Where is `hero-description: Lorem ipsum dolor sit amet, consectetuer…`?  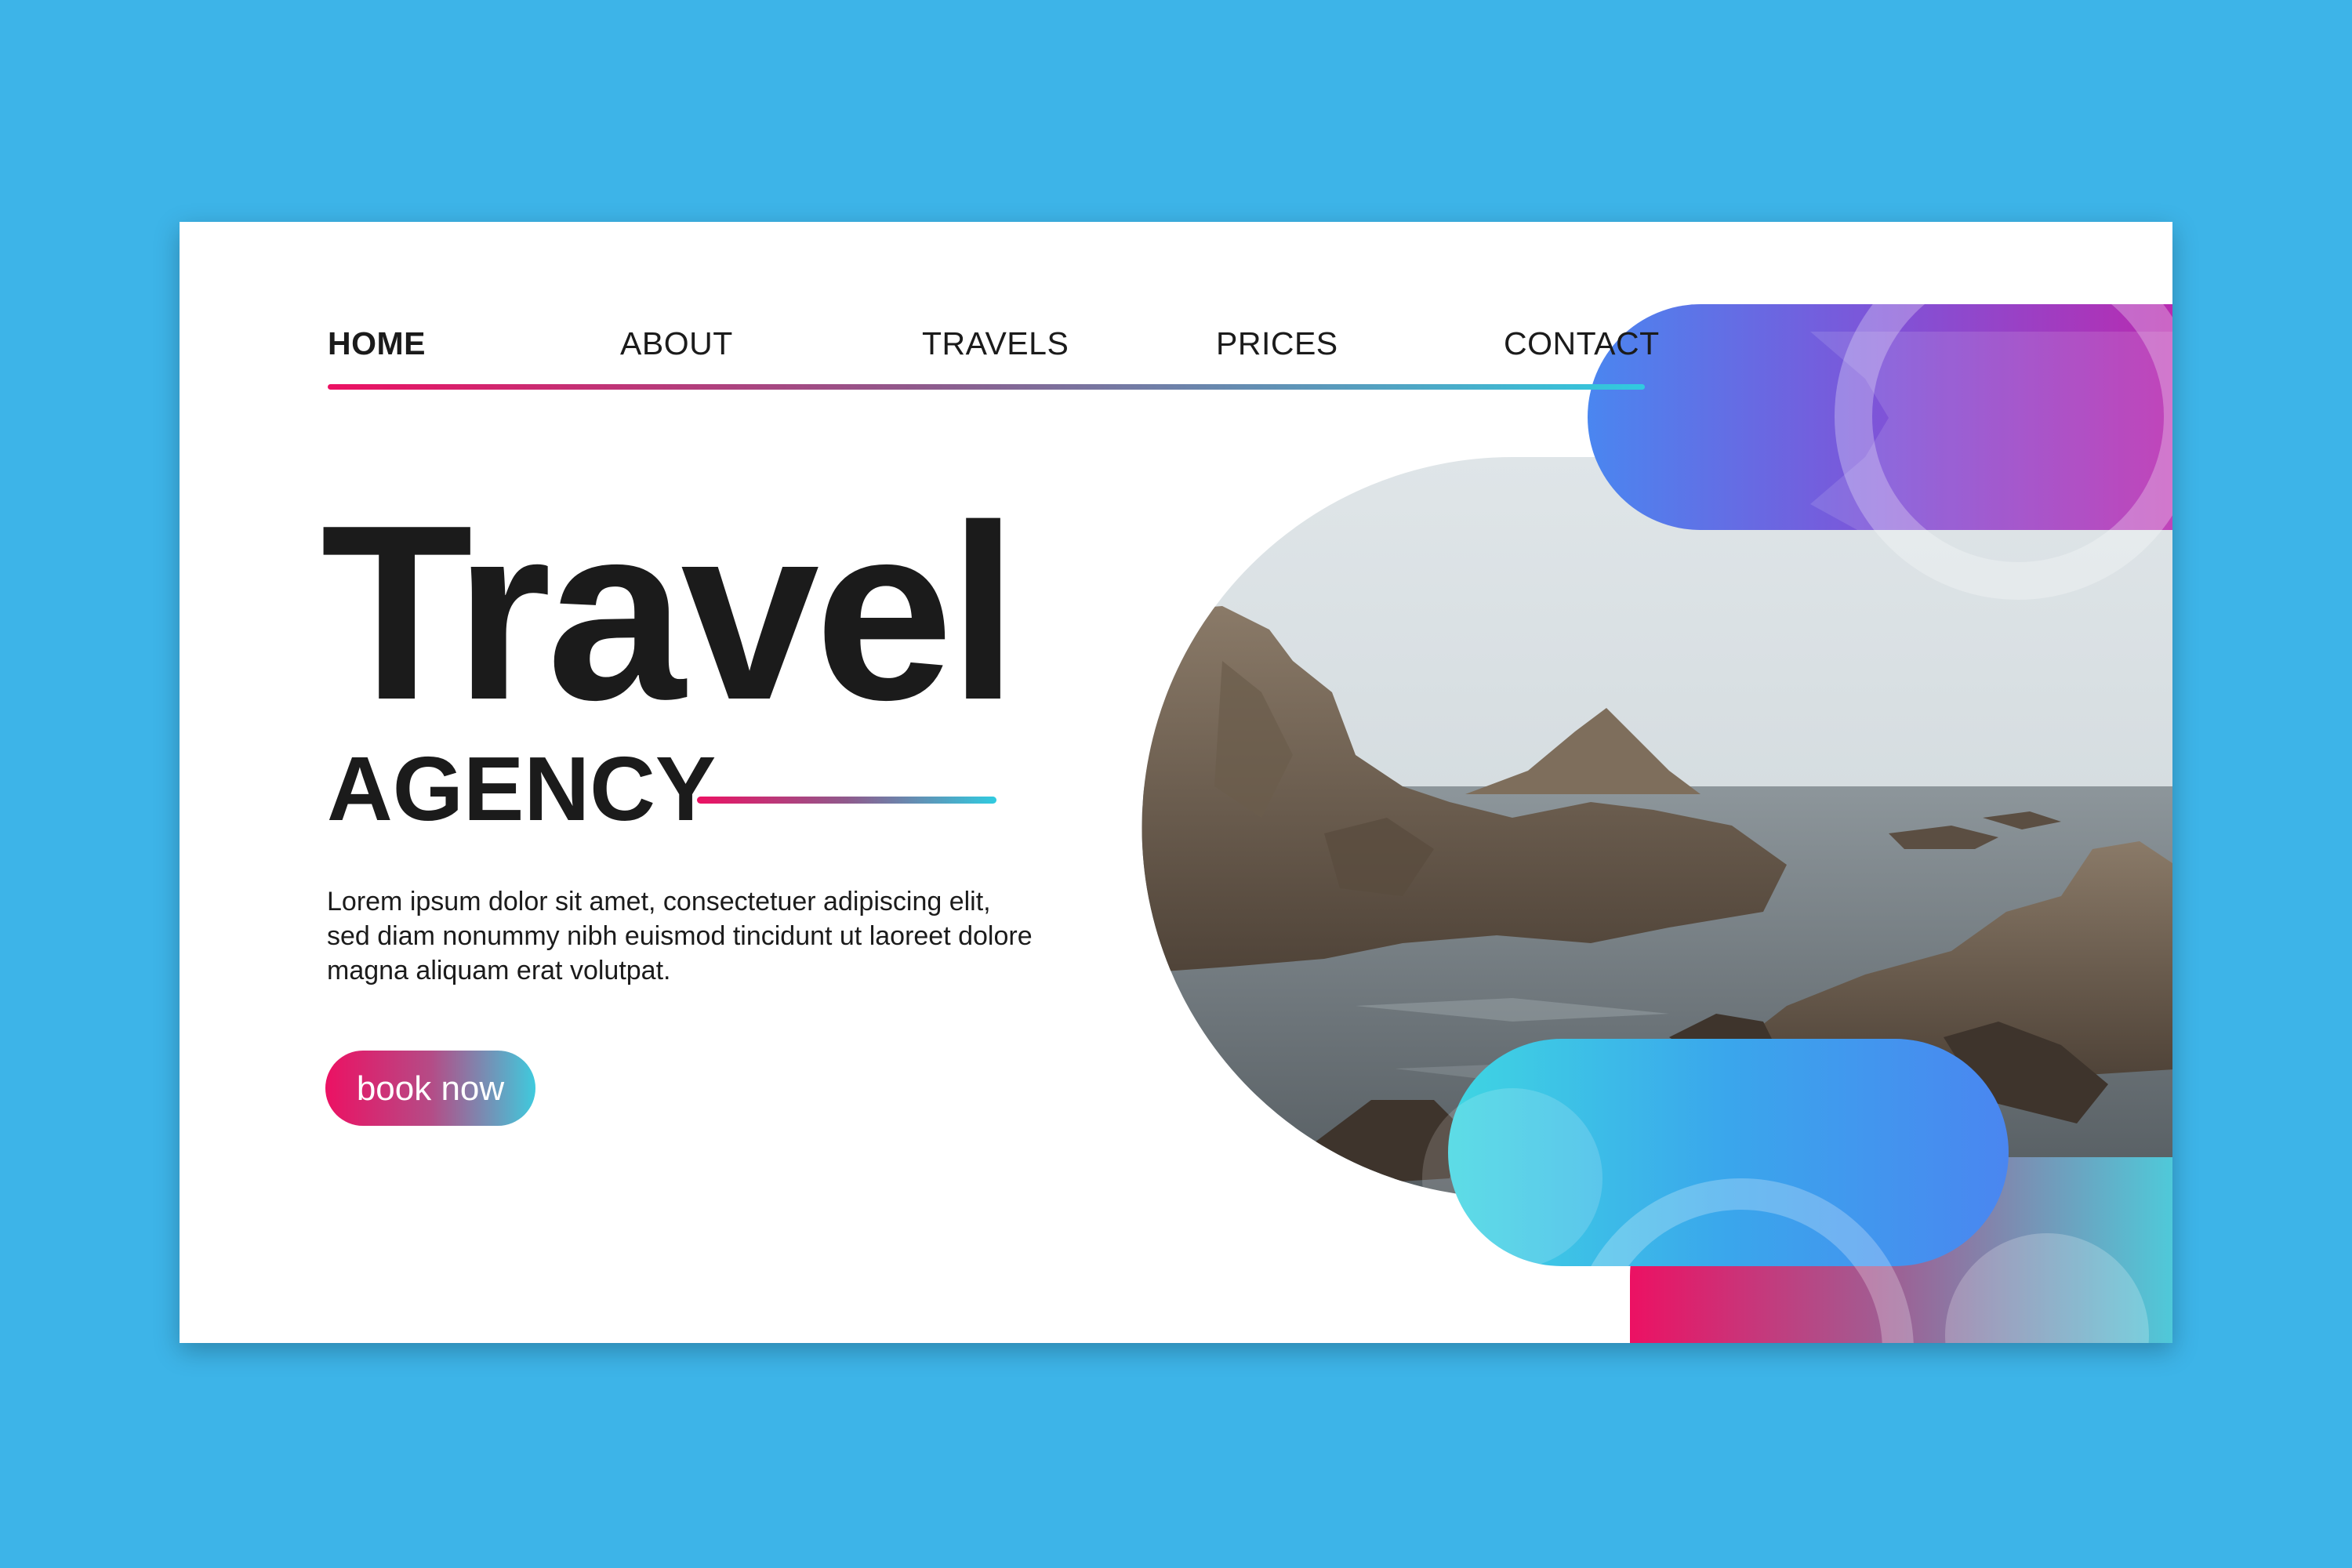
hero-description: Lorem ipsum dolor sit amet, consectetuer… is located at coordinates (680, 936).